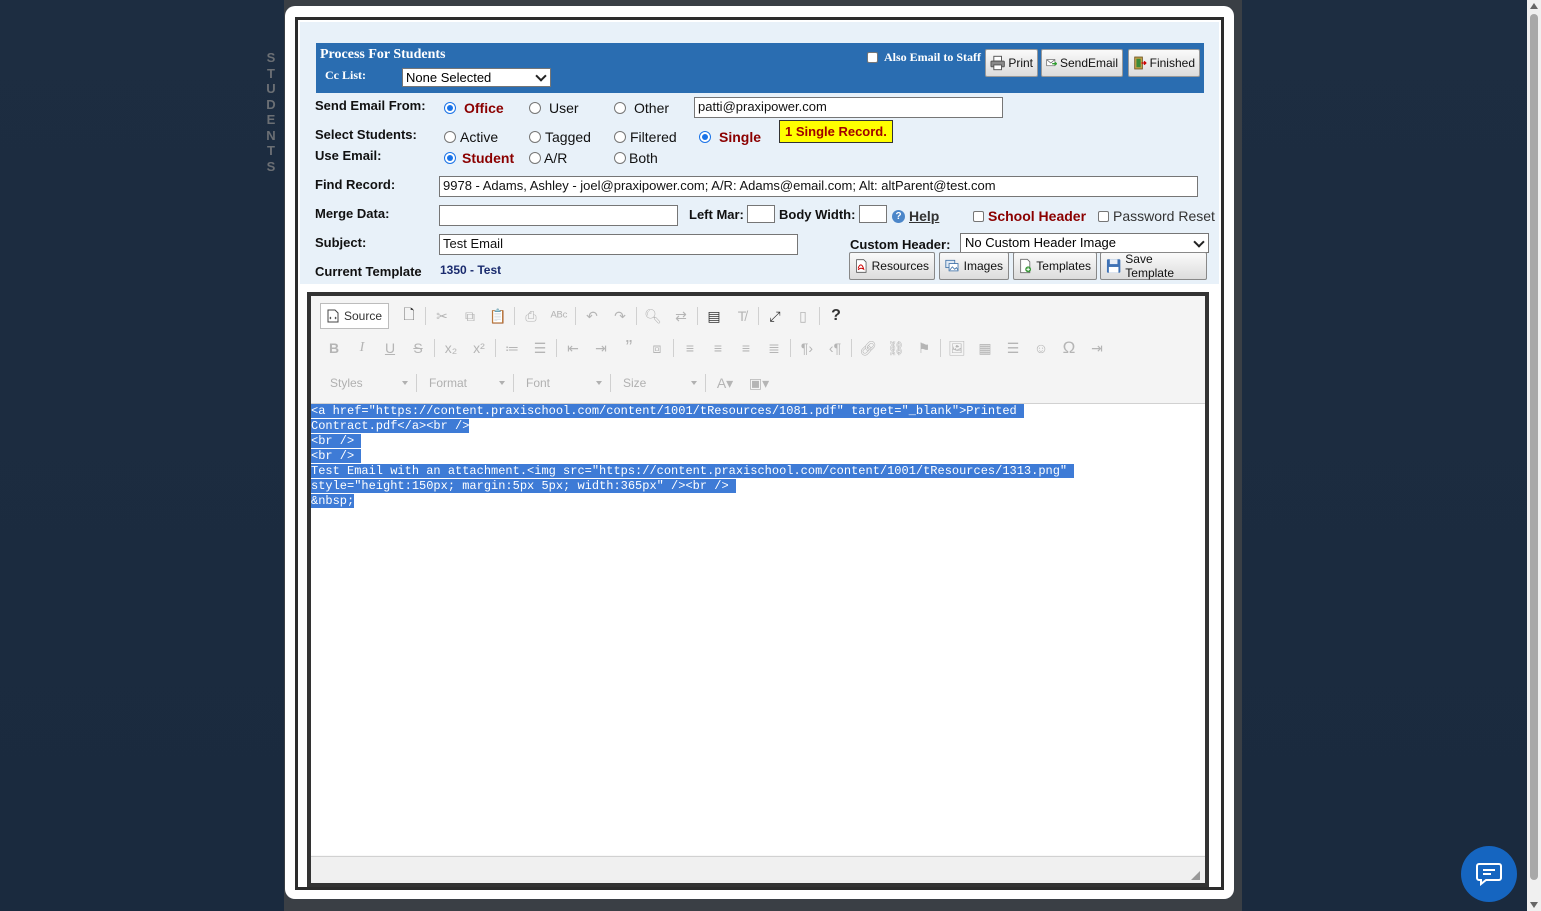  What do you see at coordinates (915, 216) in the screenshot?
I see `help-link: ? Help` at bounding box center [915, 216].